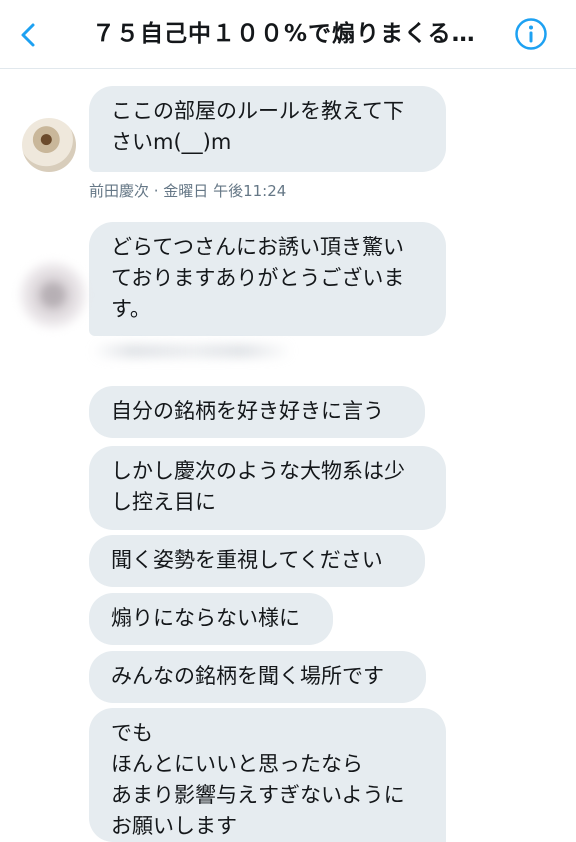  I want to click on message-meta: 前田慶次 · 金曜日 午後11:24, so click(188, 191).